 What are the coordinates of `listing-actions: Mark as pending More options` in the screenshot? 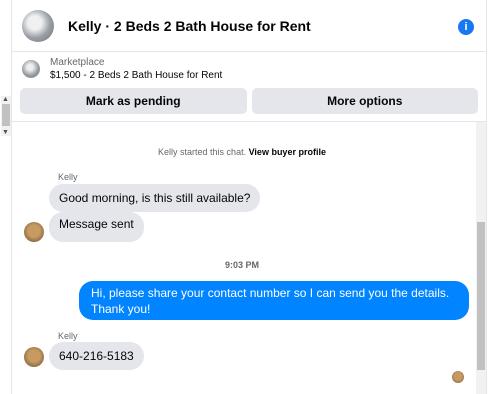 It's located at (249, 100).